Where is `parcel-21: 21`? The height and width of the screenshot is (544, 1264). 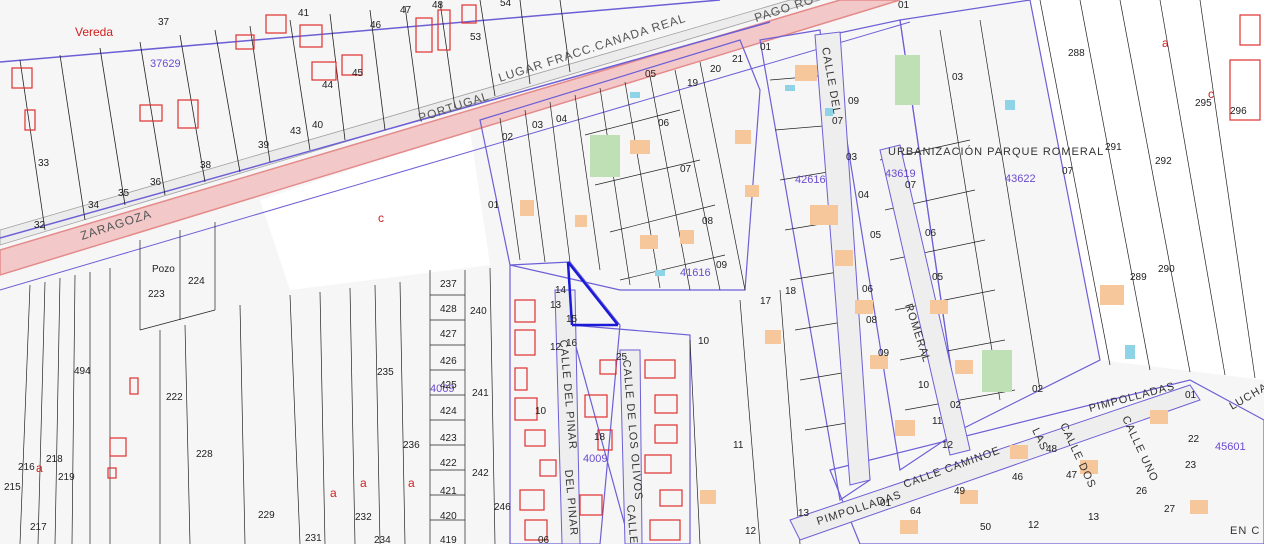 parcel-21: 21 is located at coordinates (738, 59).